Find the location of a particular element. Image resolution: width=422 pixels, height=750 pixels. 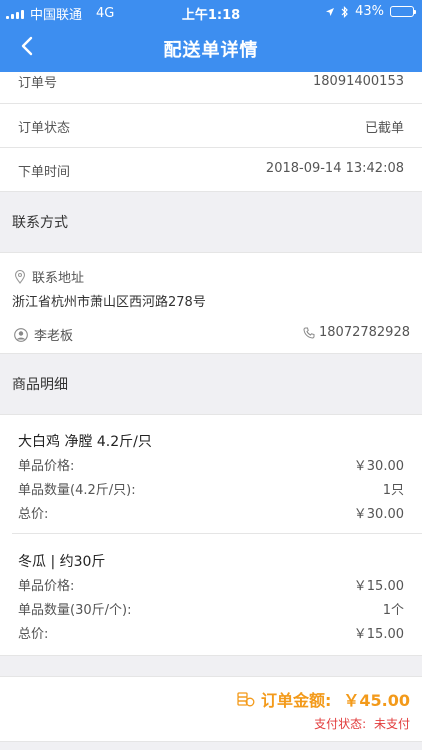

status-right: 43% is located at coordinates (370, 11).